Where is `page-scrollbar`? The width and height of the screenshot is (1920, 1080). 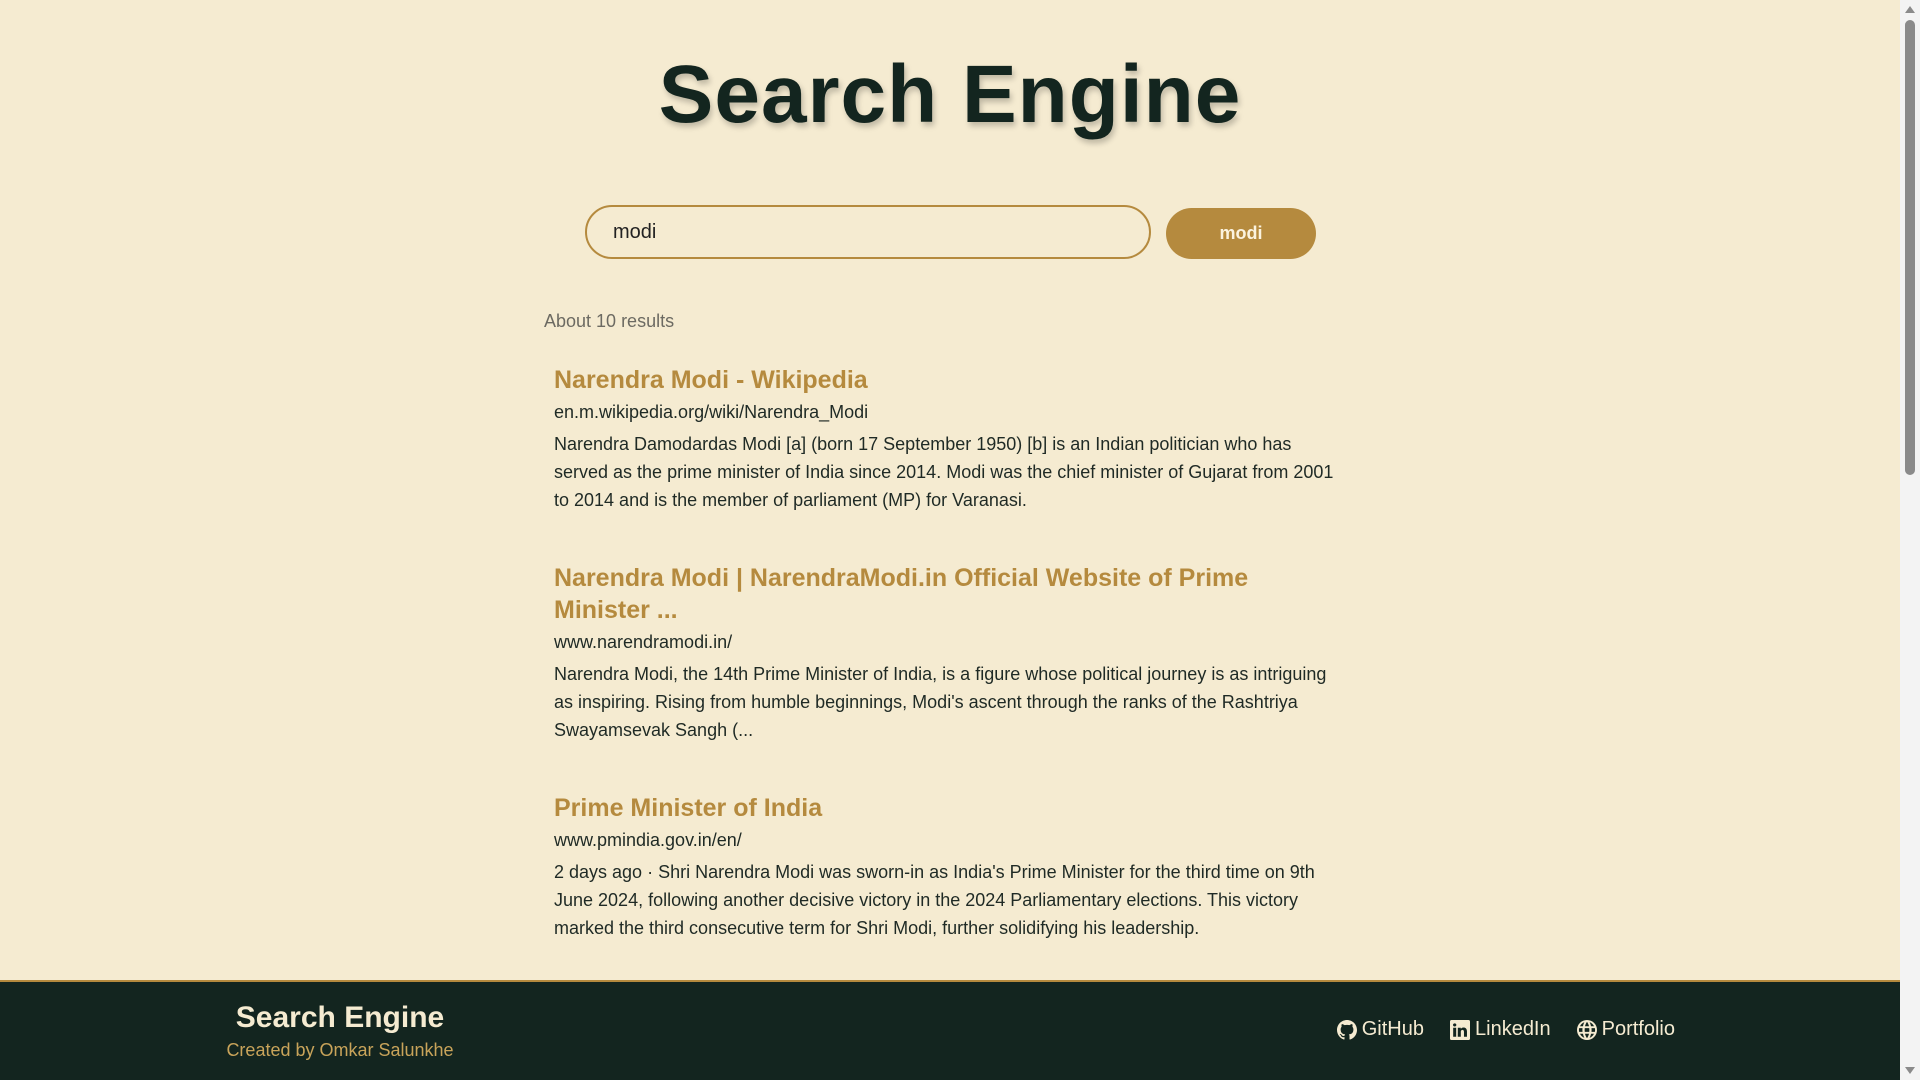 page-scrollbar is located at coordinates (1910, 540).